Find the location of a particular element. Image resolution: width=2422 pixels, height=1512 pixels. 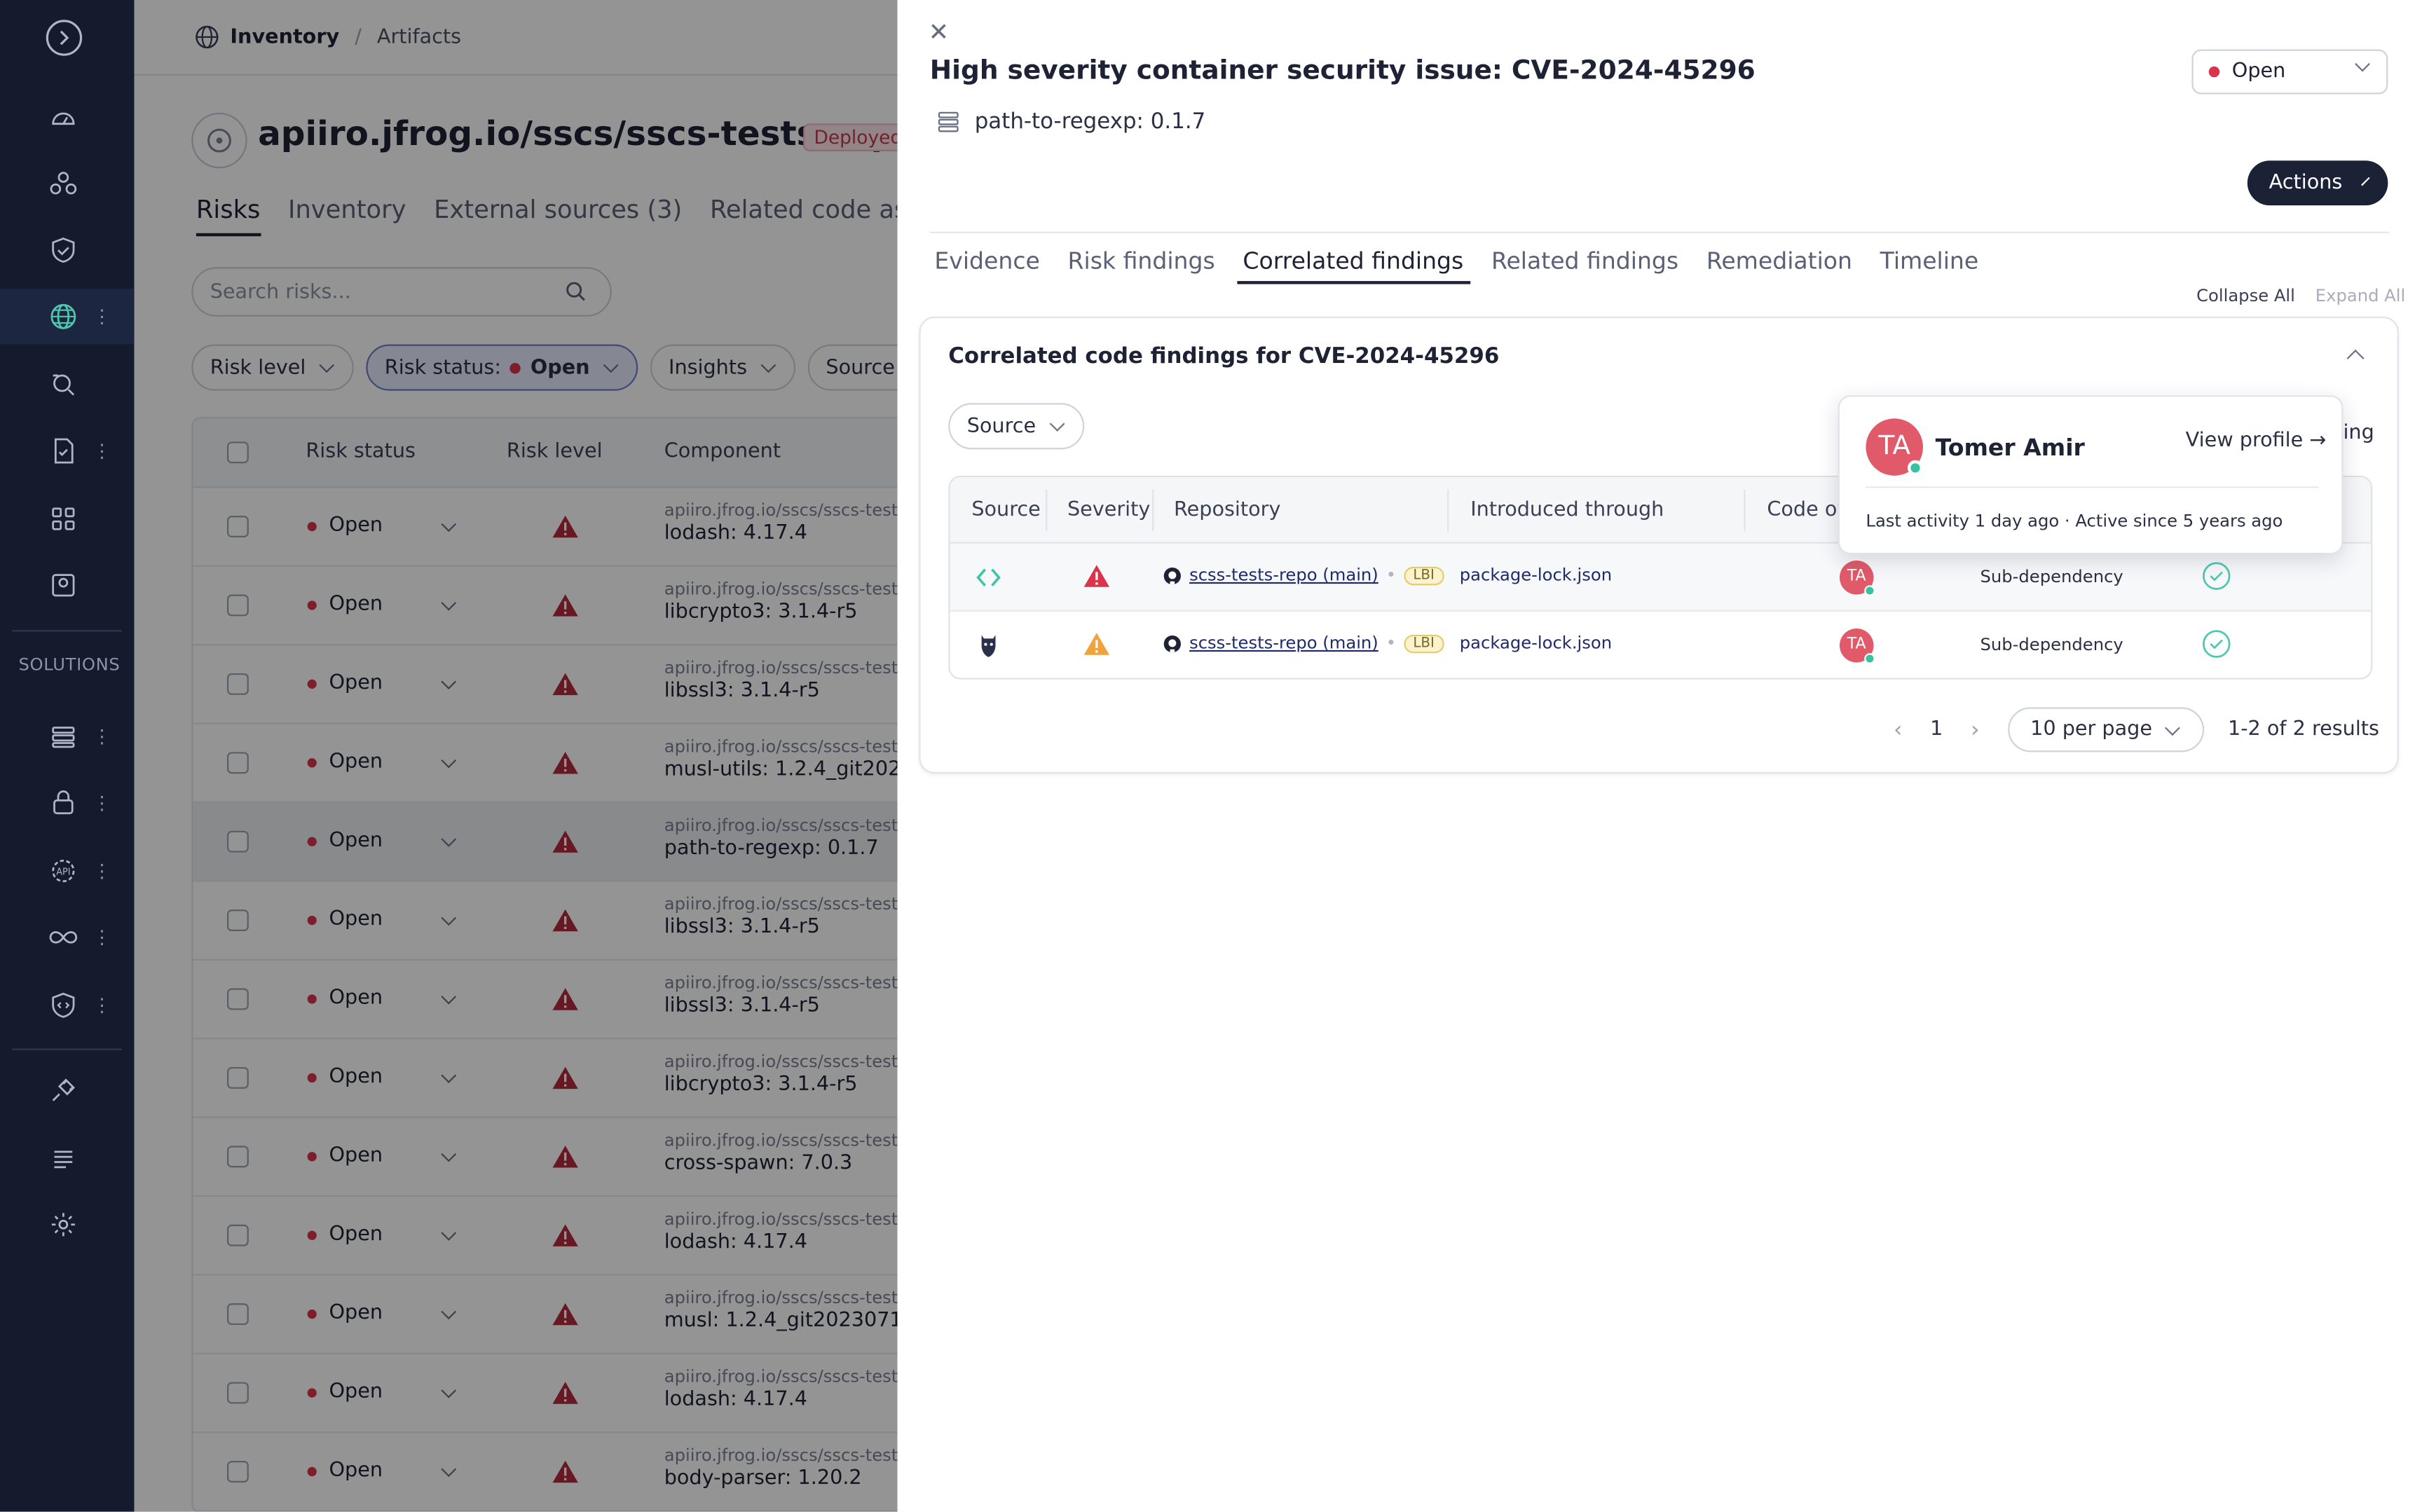

medium-severity-icon is located at coordinates (1096, 644).